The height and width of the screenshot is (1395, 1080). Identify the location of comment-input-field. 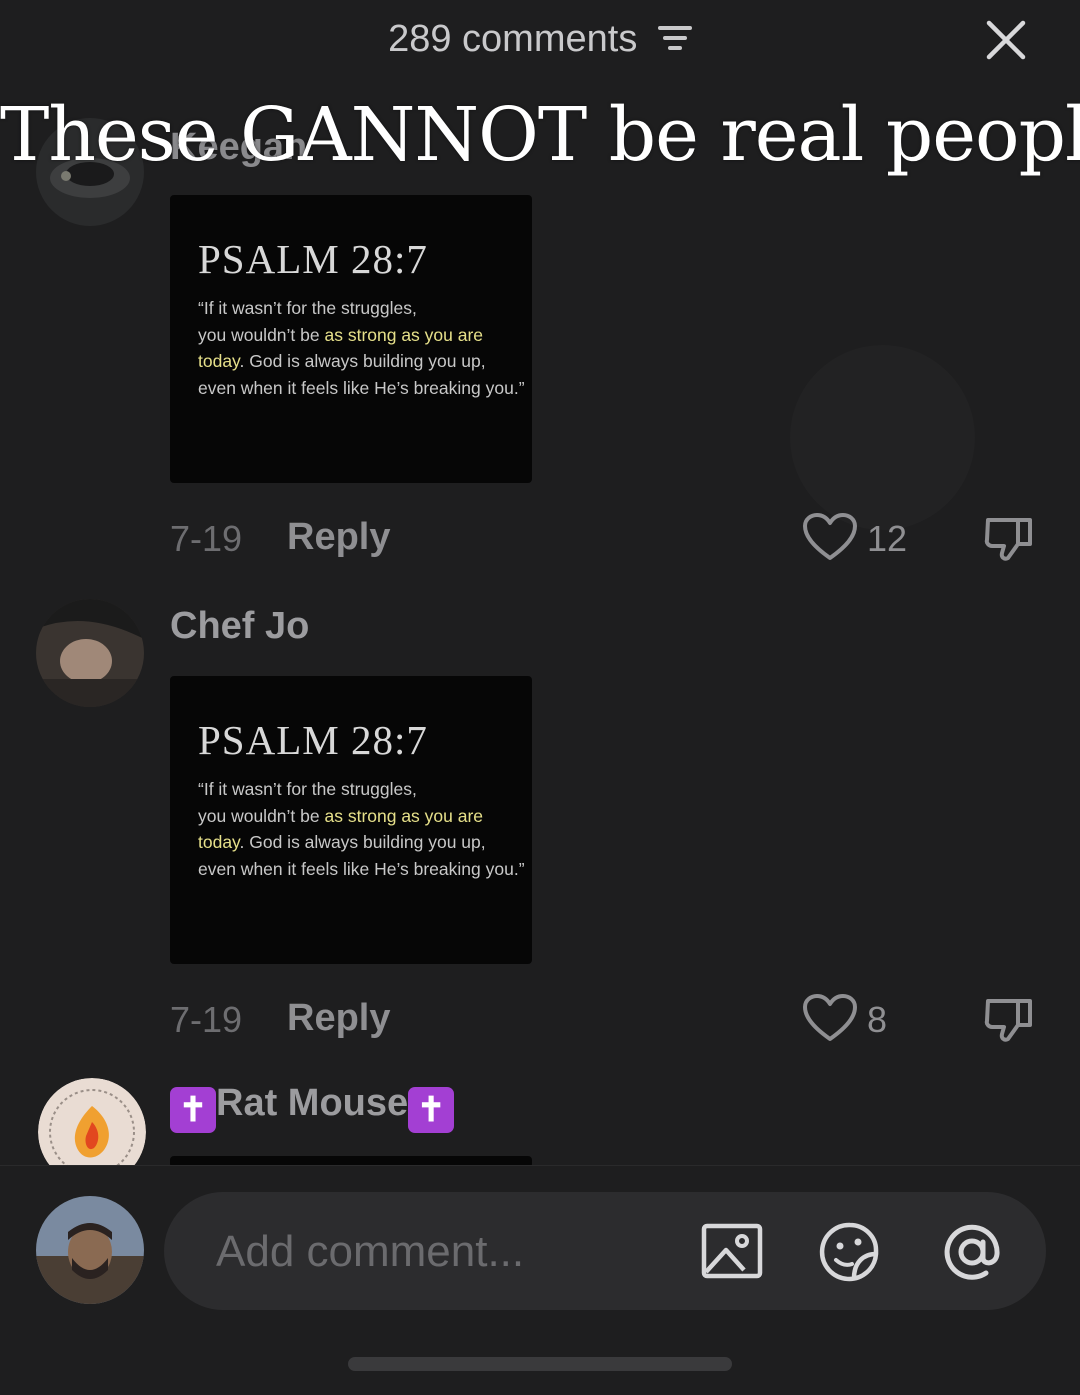
(605, 1251).